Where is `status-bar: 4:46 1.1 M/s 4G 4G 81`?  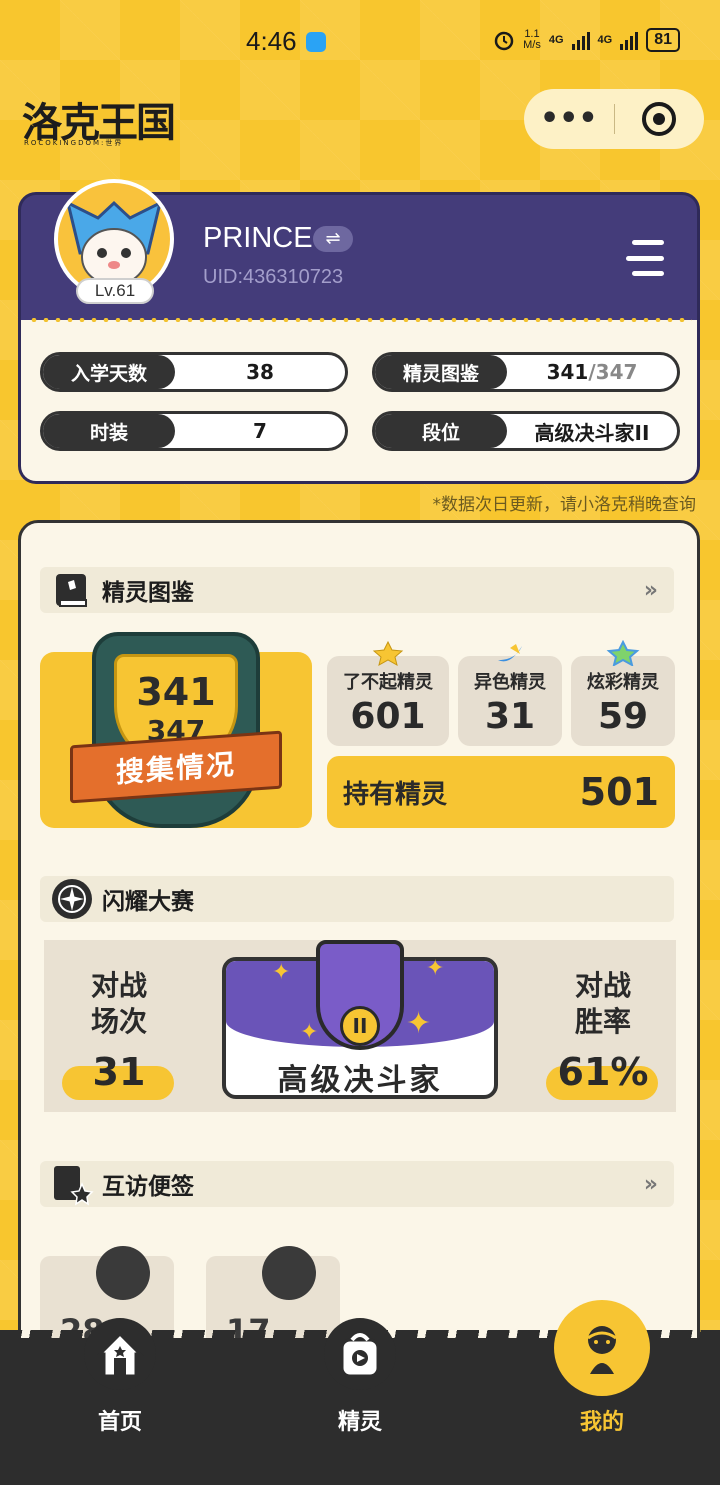
status-bar: 4:46 1.1 M/s 4G 4G 81 is located at coordinates (360, 40).